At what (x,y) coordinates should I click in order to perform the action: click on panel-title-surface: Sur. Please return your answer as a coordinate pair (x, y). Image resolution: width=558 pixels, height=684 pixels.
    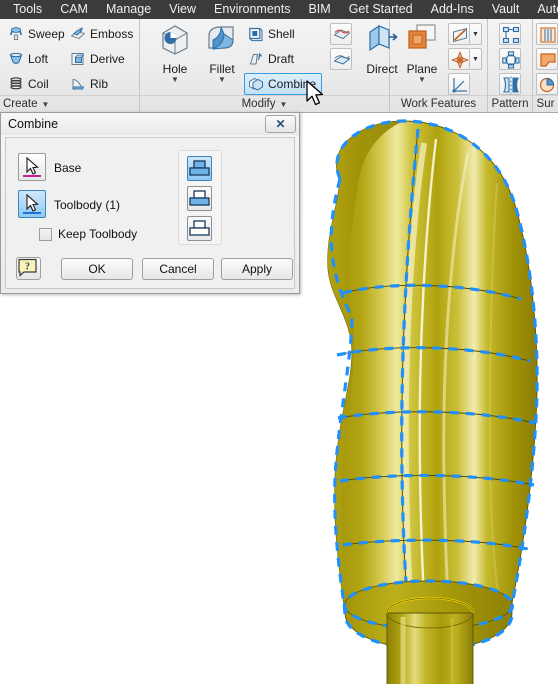
    Looking at the image, I should click on (545, 104).